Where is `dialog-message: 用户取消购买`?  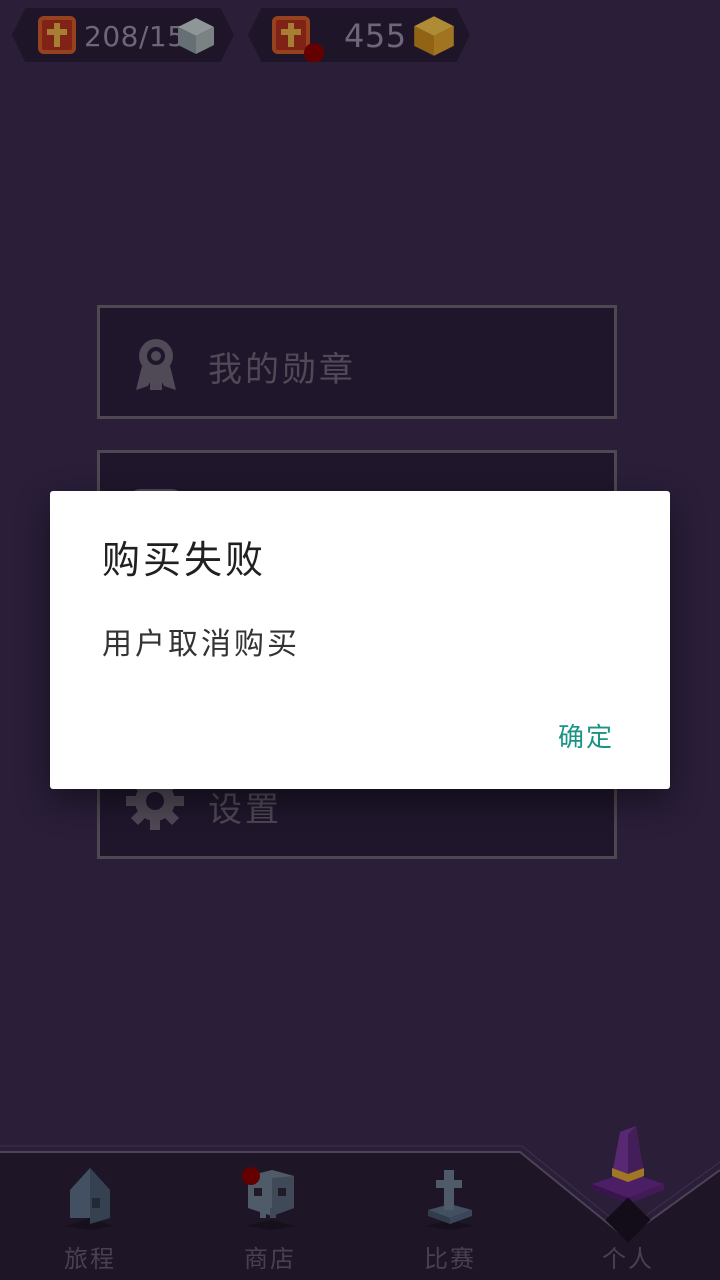
dialog-message: 用户取消购买 is located at coordinates (201, 644).